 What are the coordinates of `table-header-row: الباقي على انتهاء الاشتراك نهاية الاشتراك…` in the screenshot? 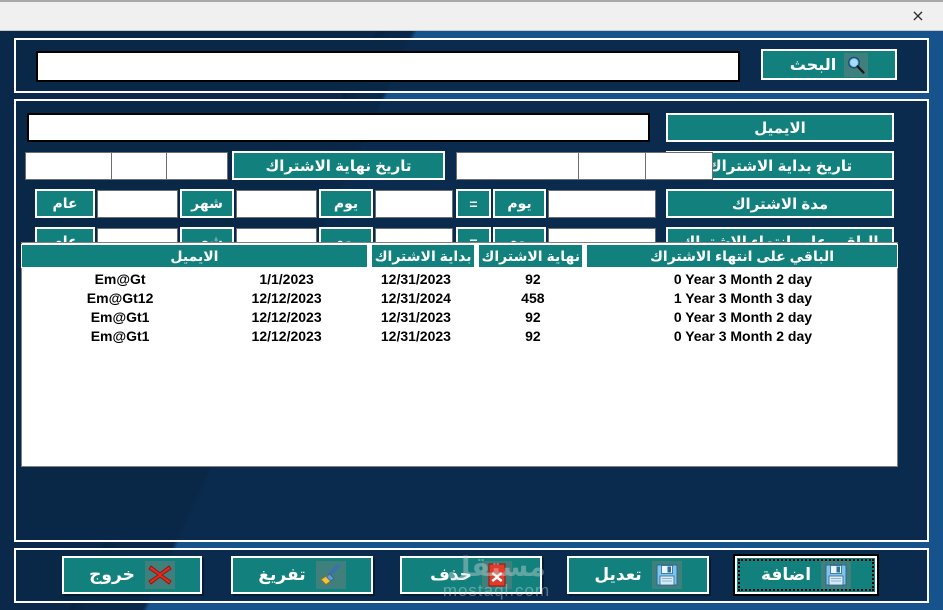 It's located at (459, 256).